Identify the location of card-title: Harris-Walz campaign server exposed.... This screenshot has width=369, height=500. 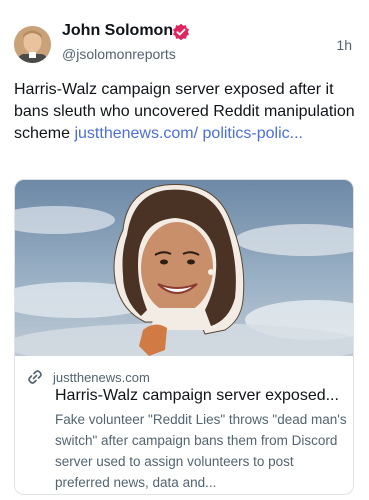
(202, 396).